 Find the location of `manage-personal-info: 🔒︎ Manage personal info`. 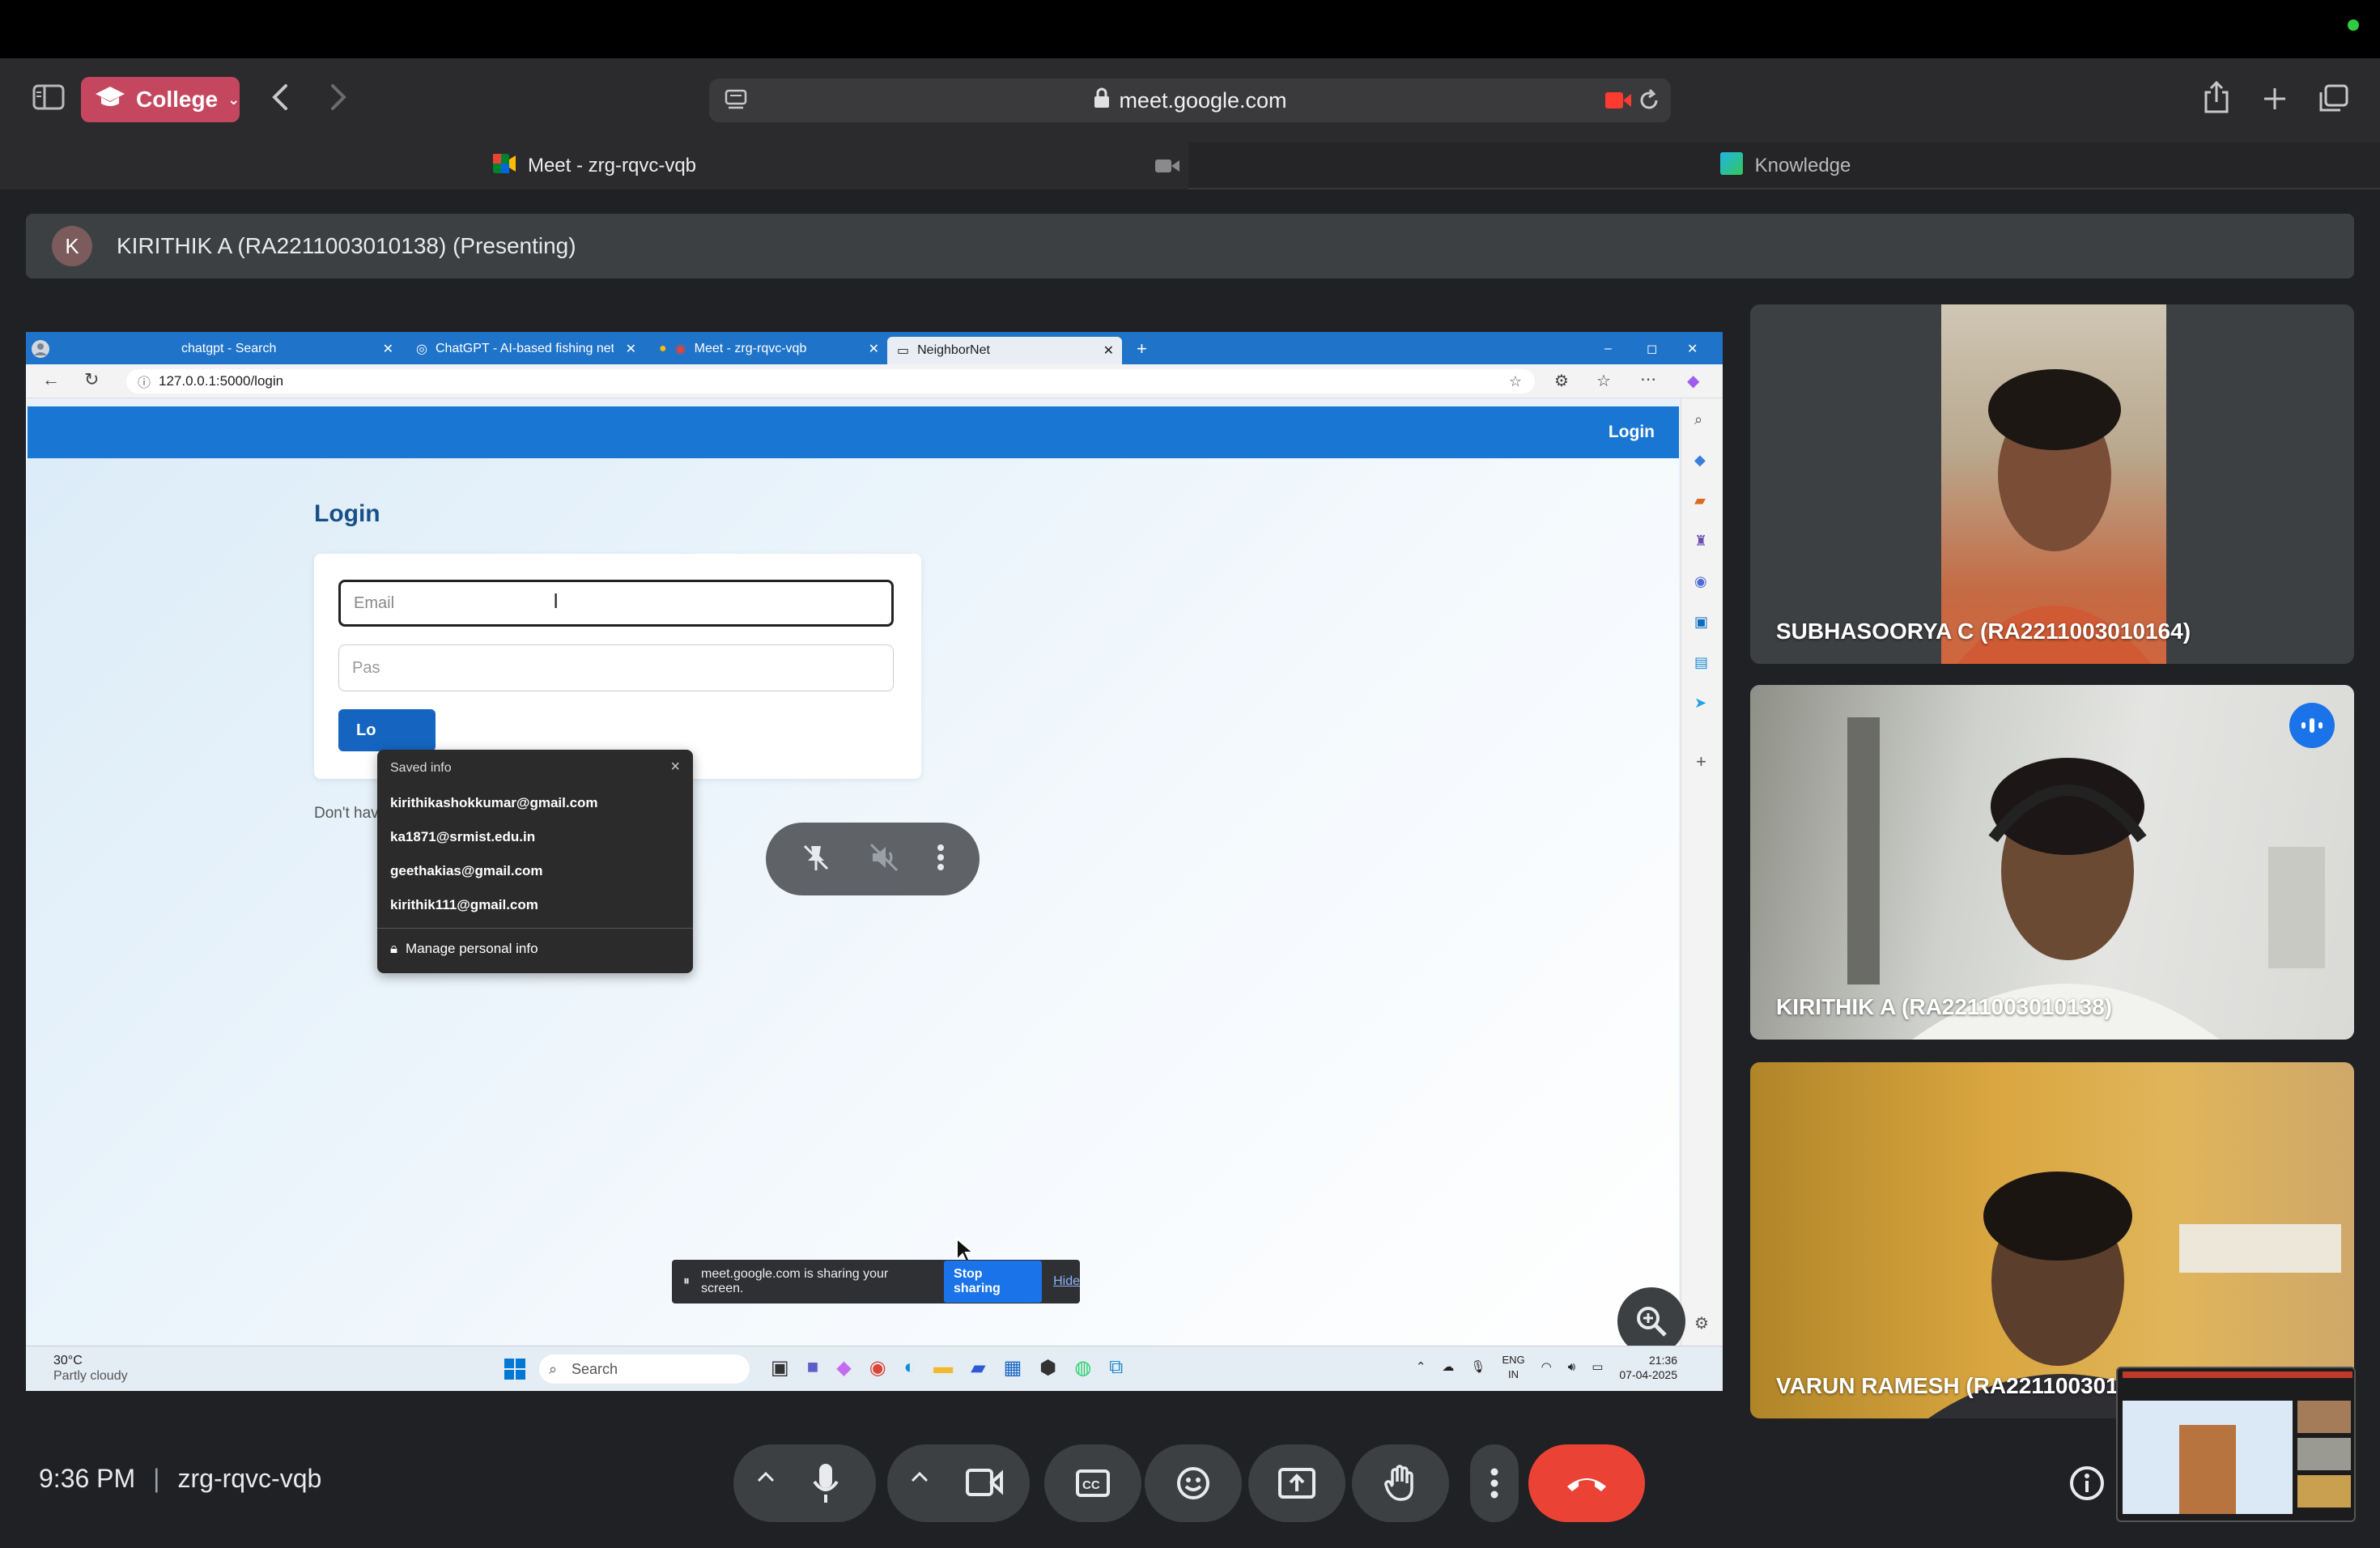

manage-personal-info: 🔒︎ Manage personal info is located at coordinates (464, 949).